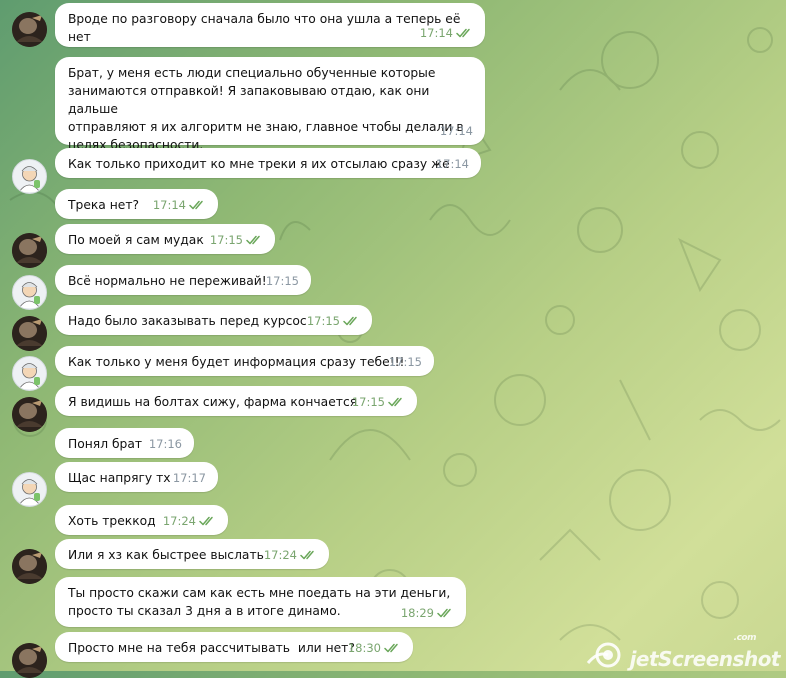 The image size is (786, 678). What do you see at coordinates (745, 638) in the screenshot?
I see `watermark-suffix: .com` at bounding box center [745, 638].